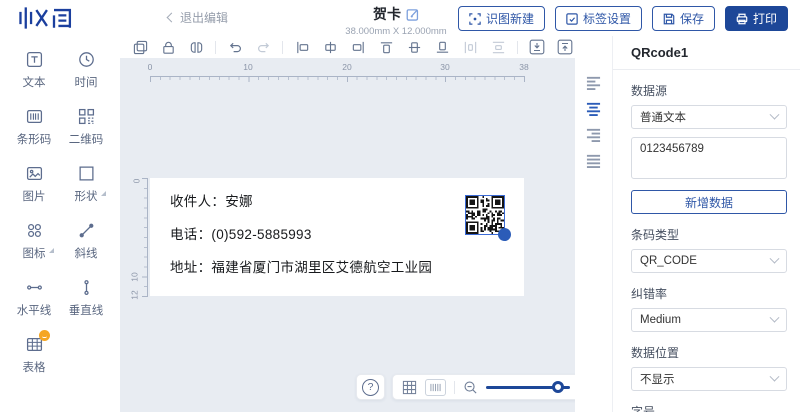 Image resolution: width=800 pixels, height=412 pixels. I want to click on new-badge, so click(44, 335).